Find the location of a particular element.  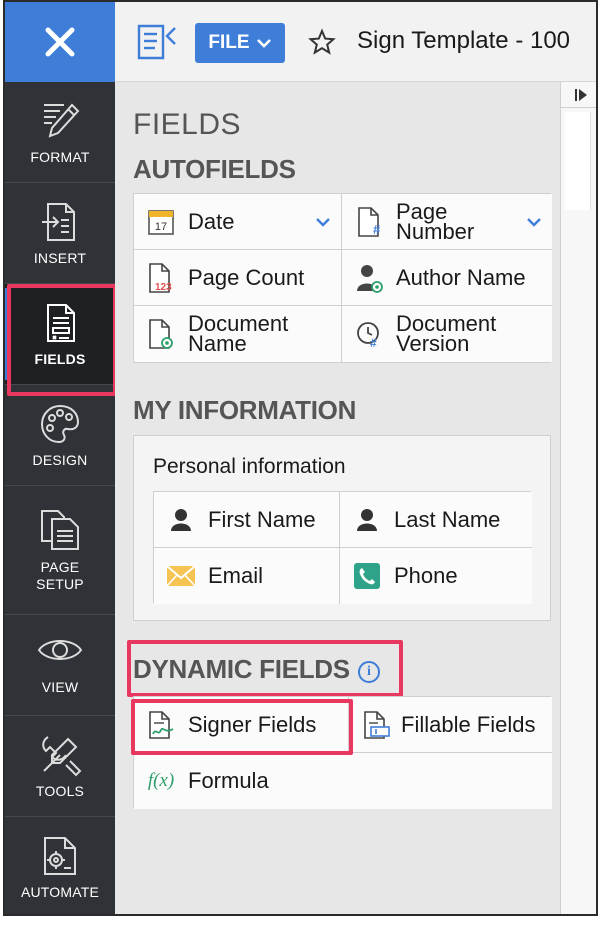

sidebar-item-insert: INSERT is located at coordinates (60, 233).